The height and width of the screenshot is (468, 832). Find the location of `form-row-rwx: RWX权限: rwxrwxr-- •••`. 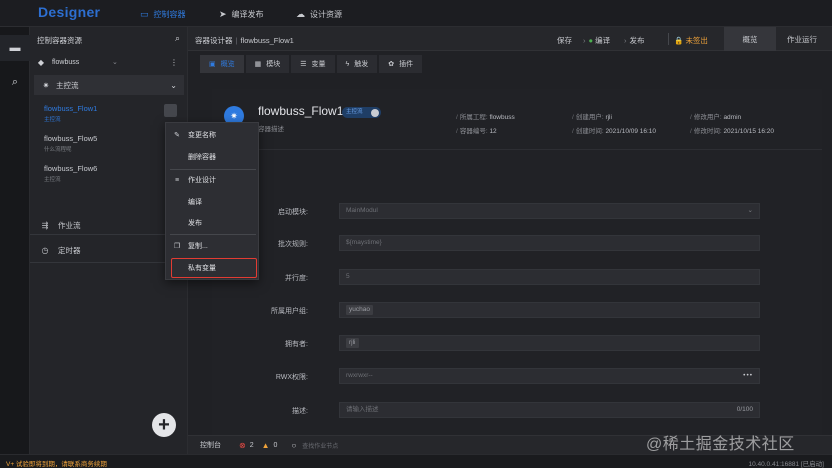

form-row-rwx: RWX权限: rwxrwxr-- ••• is located at coordinates (517, 376).